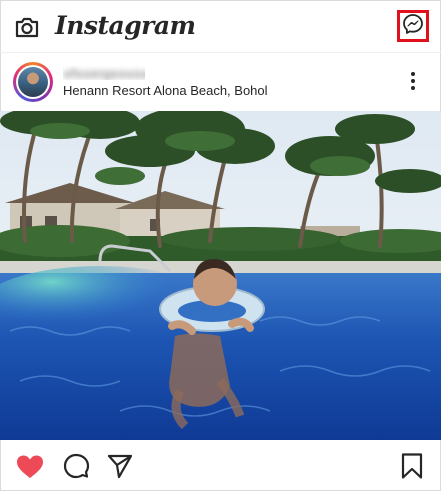  Describe the element at coordinates (30, 467) in the screenshot. I see `heart-icon` at that location.